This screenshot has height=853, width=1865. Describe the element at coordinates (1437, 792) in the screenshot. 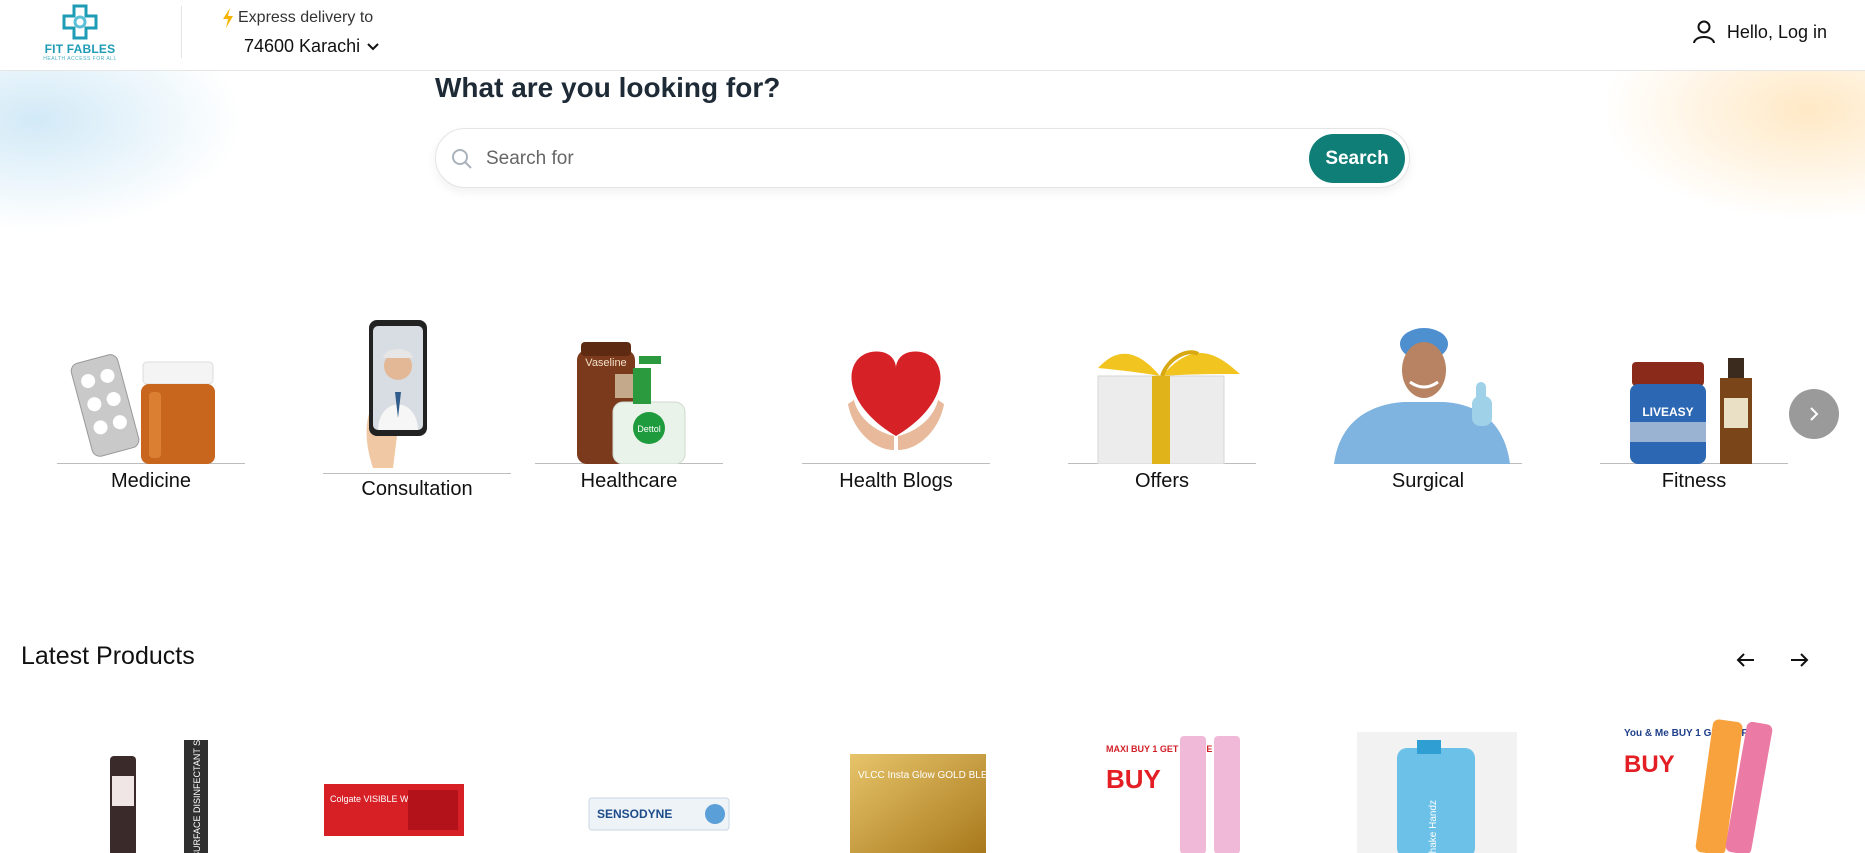

I see `product-image: Shake Handz` at that location.